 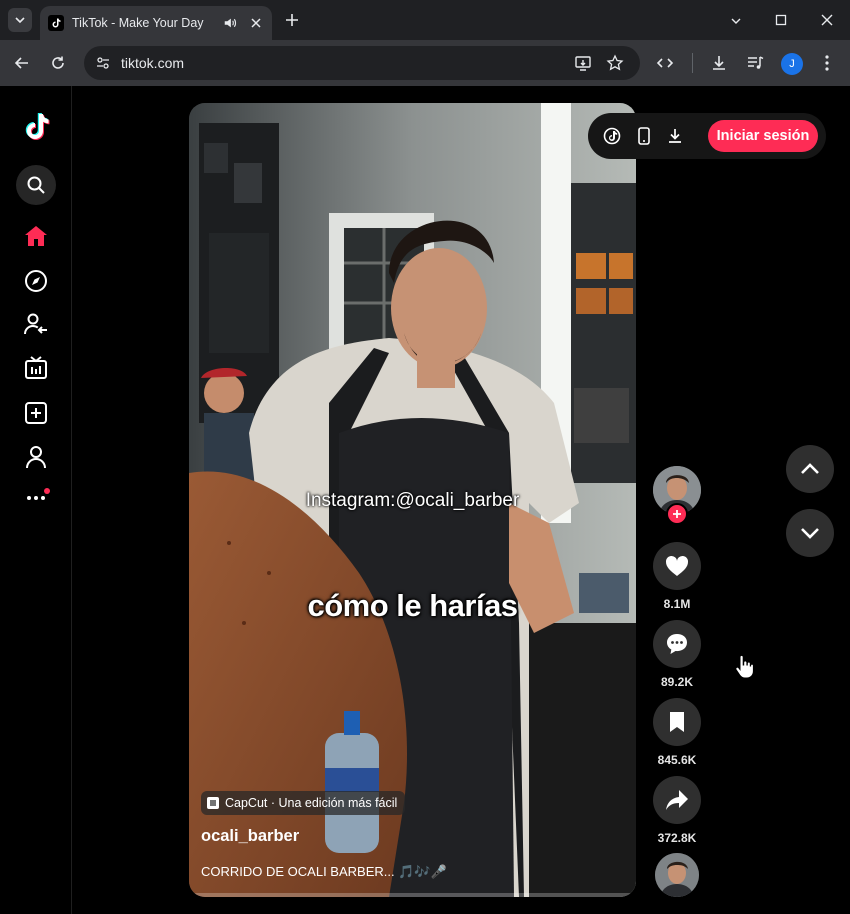 I want to click on user-icon, so click(x=36, y=457).